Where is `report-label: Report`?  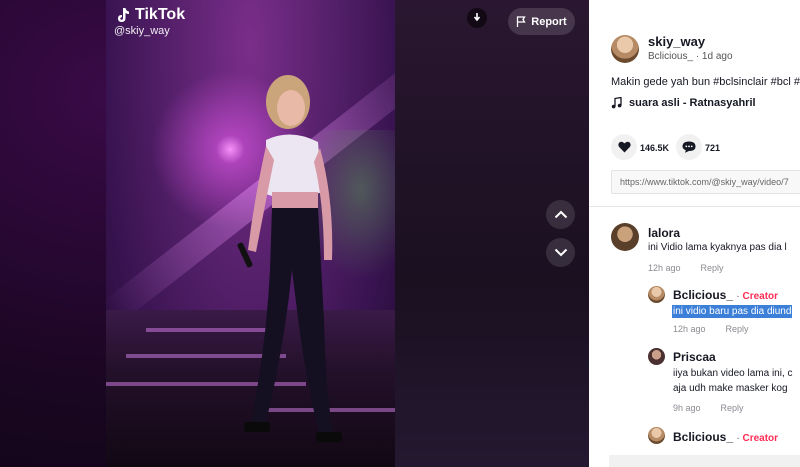
report-label: Report is located at coordinates (549, 21).